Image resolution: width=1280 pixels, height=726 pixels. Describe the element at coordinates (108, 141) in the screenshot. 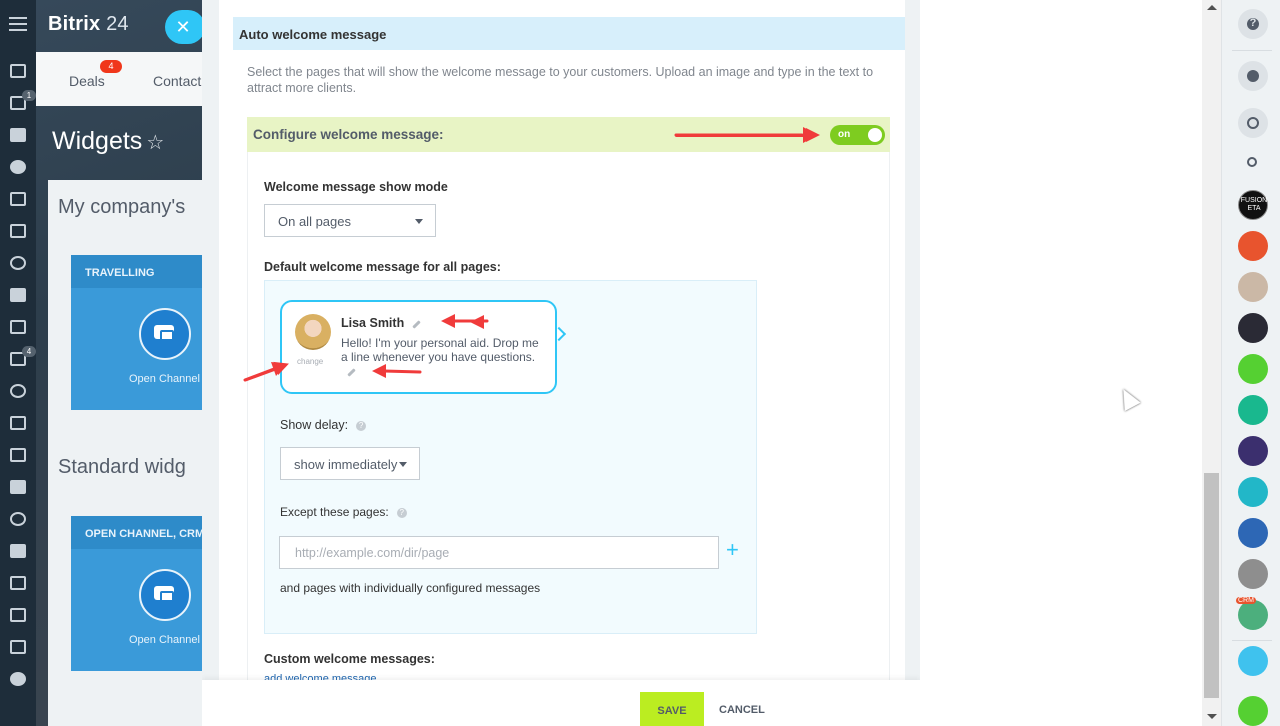

I see `page-title: Widgets ☆` at that location.